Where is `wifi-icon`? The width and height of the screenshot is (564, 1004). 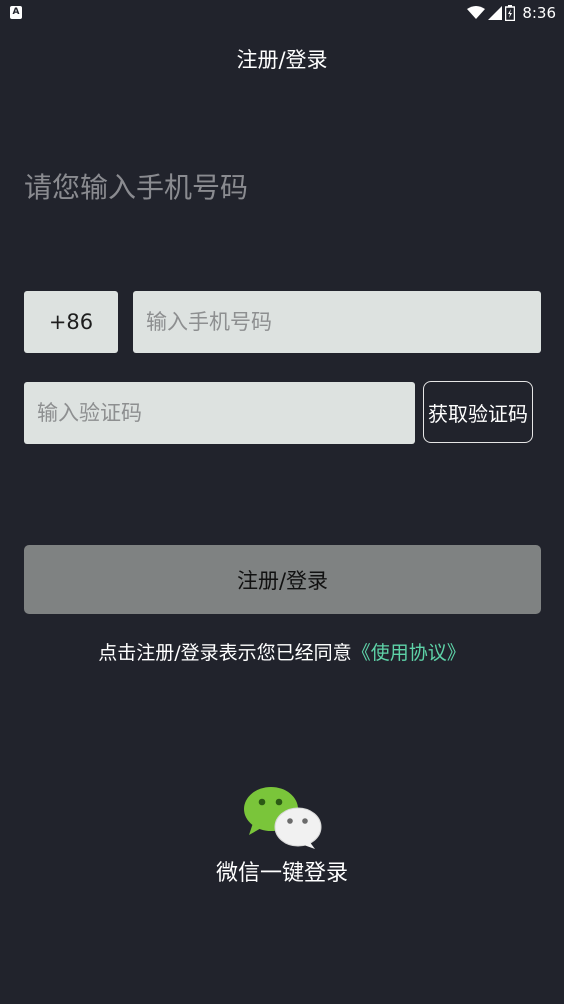
wifi-icon is located at coordinates (476, 12).